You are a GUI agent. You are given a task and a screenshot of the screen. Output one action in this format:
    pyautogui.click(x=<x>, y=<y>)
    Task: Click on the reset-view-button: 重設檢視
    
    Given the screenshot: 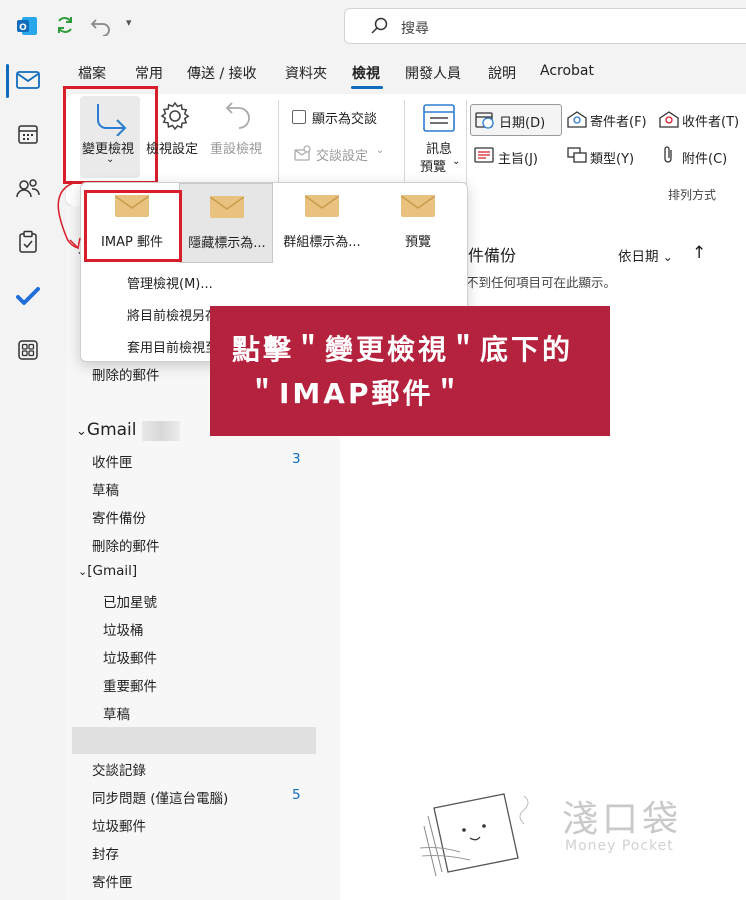 What is the action you would take?
    pyautogui.click(x=239, y=131)
    